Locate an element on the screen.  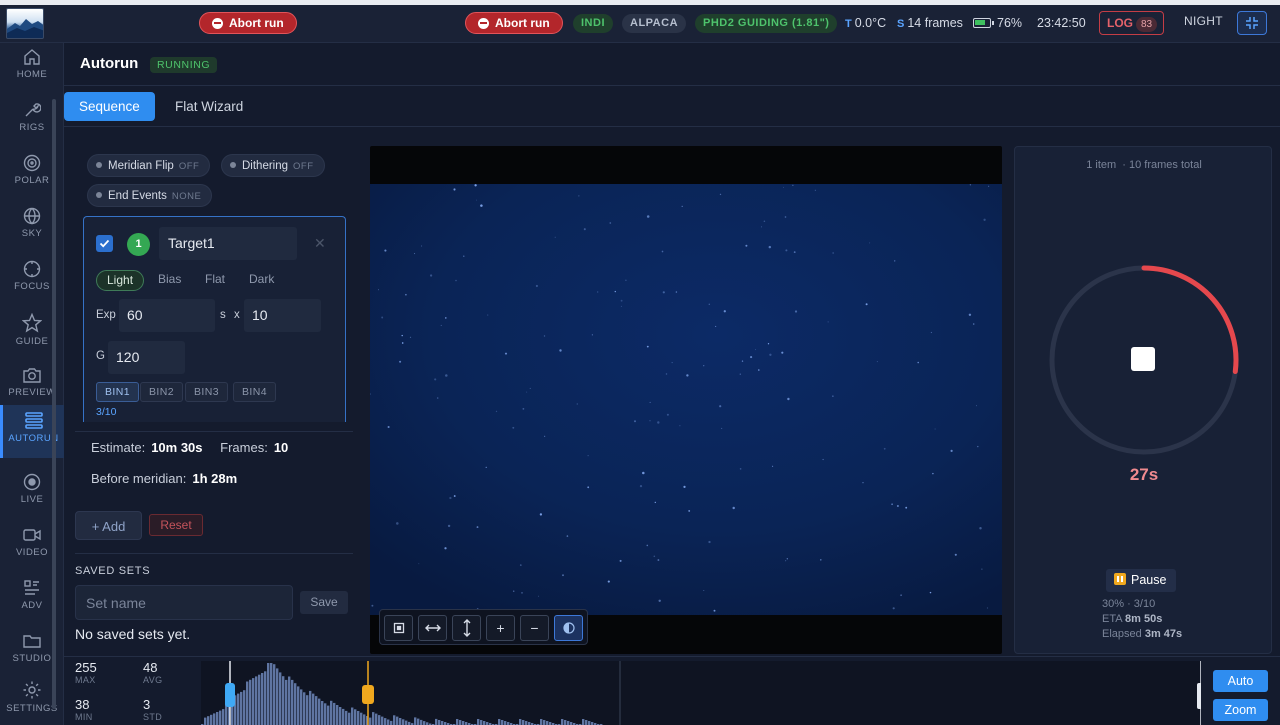
temperature-readout: T 0.0°C is located at coordinates (866, 23).